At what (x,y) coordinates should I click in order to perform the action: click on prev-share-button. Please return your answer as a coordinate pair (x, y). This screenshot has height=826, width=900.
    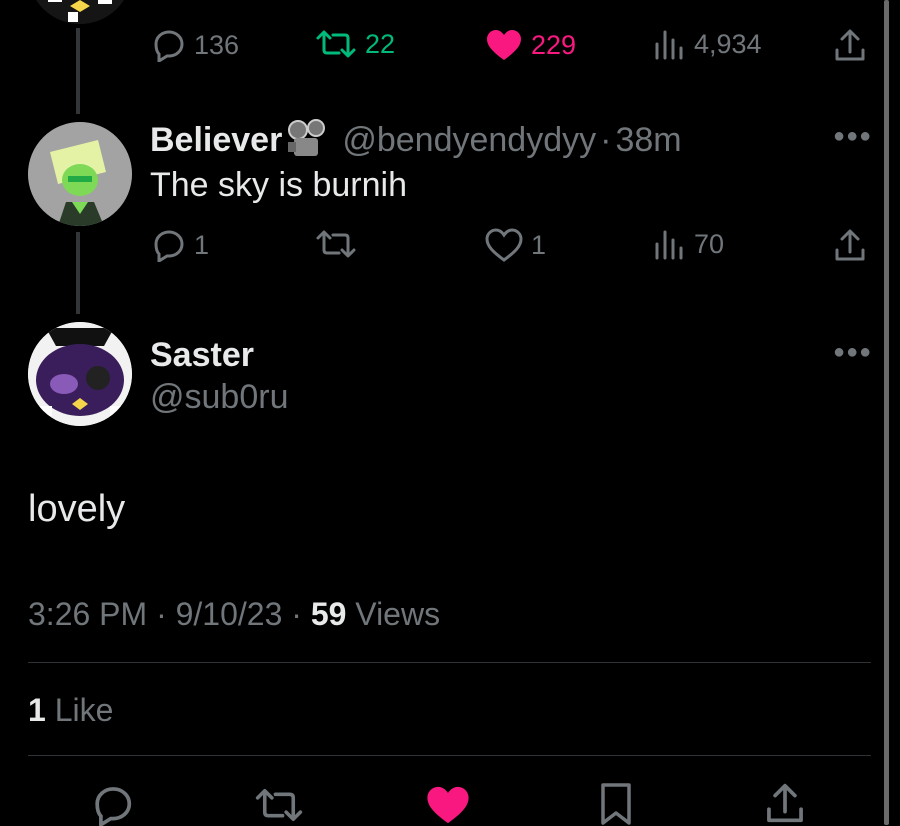
    Looking at the image, I should click on (850, 45).